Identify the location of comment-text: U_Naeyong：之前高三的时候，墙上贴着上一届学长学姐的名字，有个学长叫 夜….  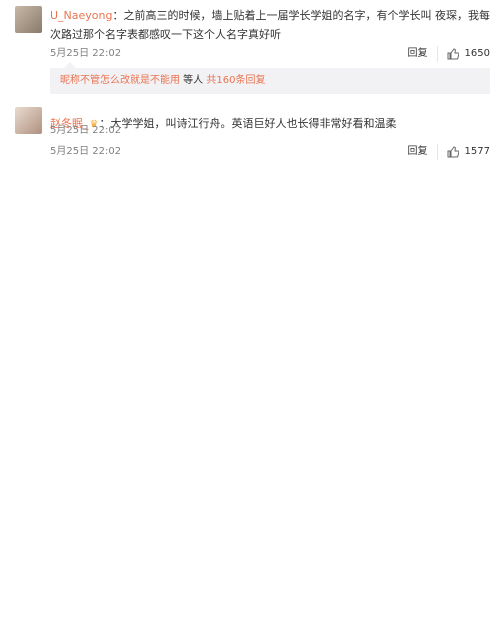
(270, 25).